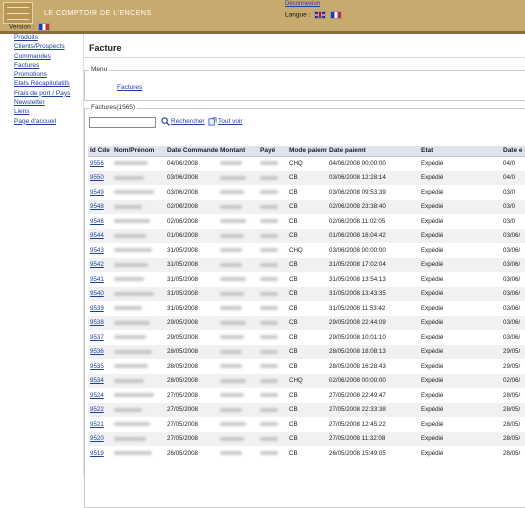  What do you see at coordinates (100, 264) in the screenshot?
I see `invoice-id-link: 9542` at bounding box center [100, 264].